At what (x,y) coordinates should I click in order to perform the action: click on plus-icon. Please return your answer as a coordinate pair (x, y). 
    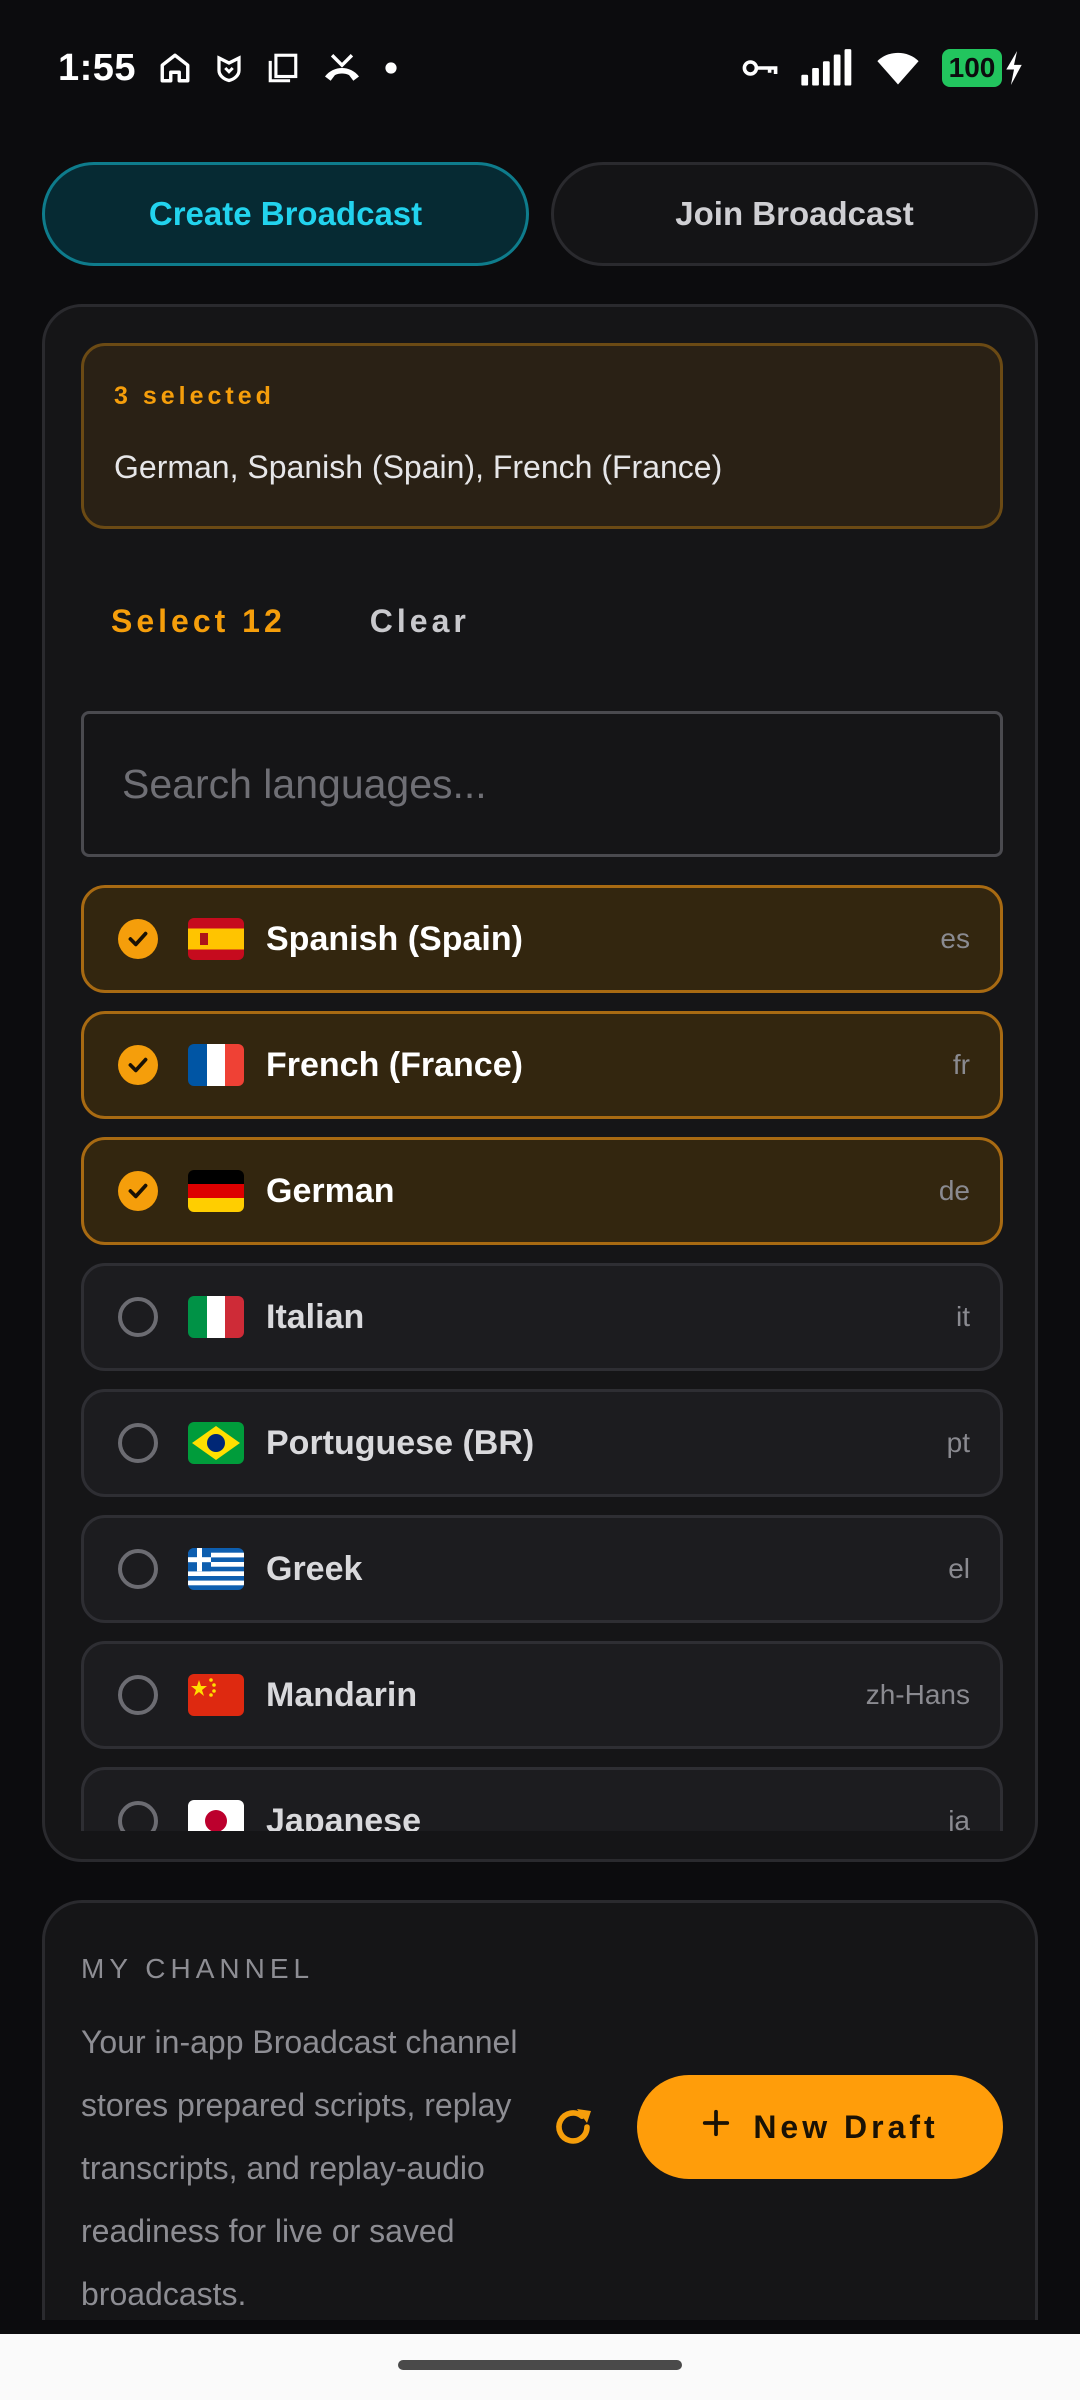
    Looking at the image, I should click on (716, 2127).